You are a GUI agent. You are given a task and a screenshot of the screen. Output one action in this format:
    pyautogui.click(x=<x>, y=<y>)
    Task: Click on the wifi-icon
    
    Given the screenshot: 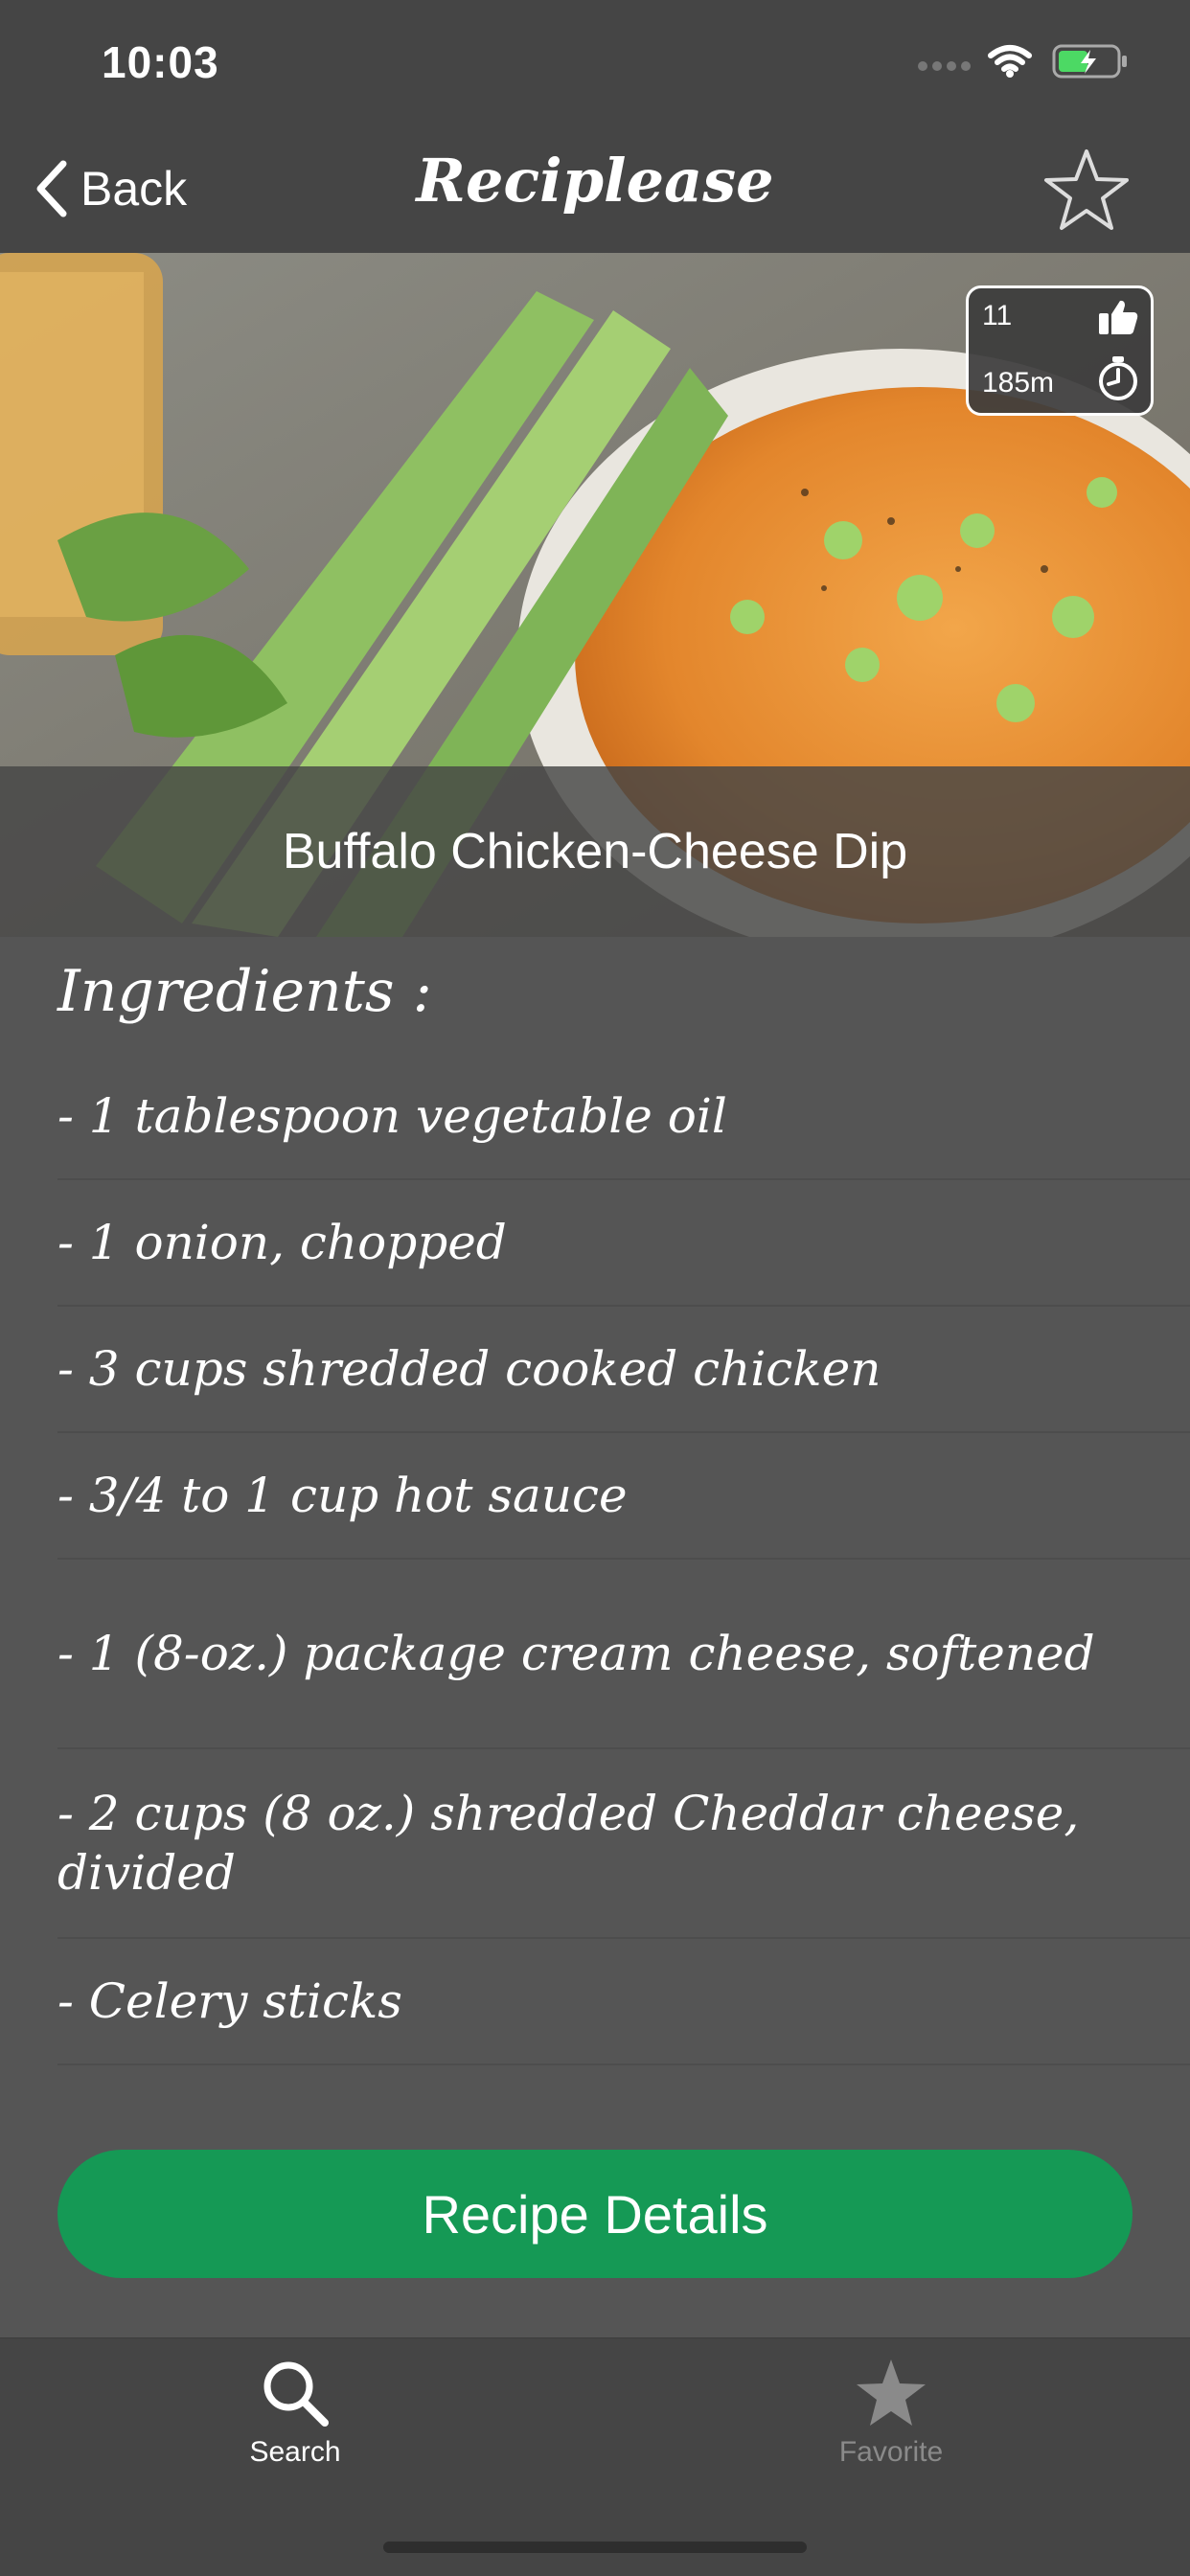 What is the action you would take?
    pyautogui.click(x=1010, y=62)
    